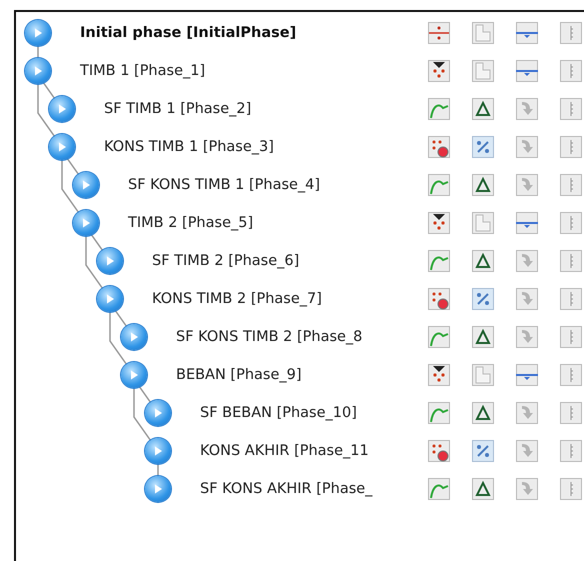 This screenshot has width=584, height=561. Describe the element at coordinates (237, 299) in the screenshot. I see `phase-label: KONS TIMB 2 [Phase_7]` at that location.